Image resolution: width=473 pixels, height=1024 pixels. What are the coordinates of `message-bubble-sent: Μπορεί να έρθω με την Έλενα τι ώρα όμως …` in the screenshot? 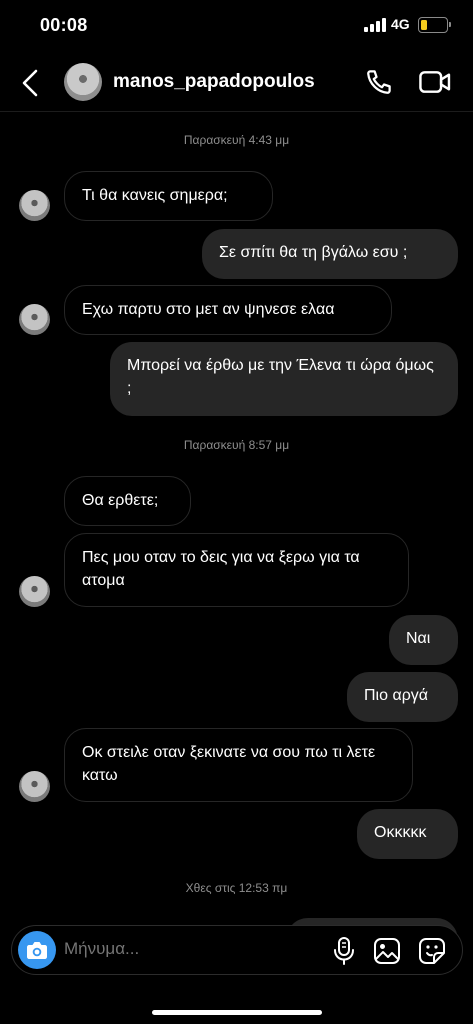 It's located at (284, 379).